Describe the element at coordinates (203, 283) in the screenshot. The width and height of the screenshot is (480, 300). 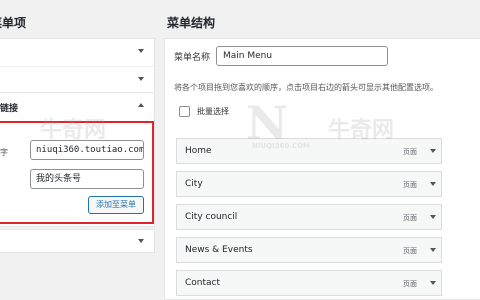
I see `menu-item-title: Contact` at that location.